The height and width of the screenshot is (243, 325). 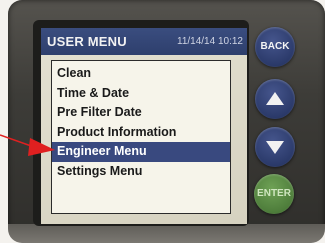 I want to click on screen-title: USER MENU, so click(x=87, y=41).